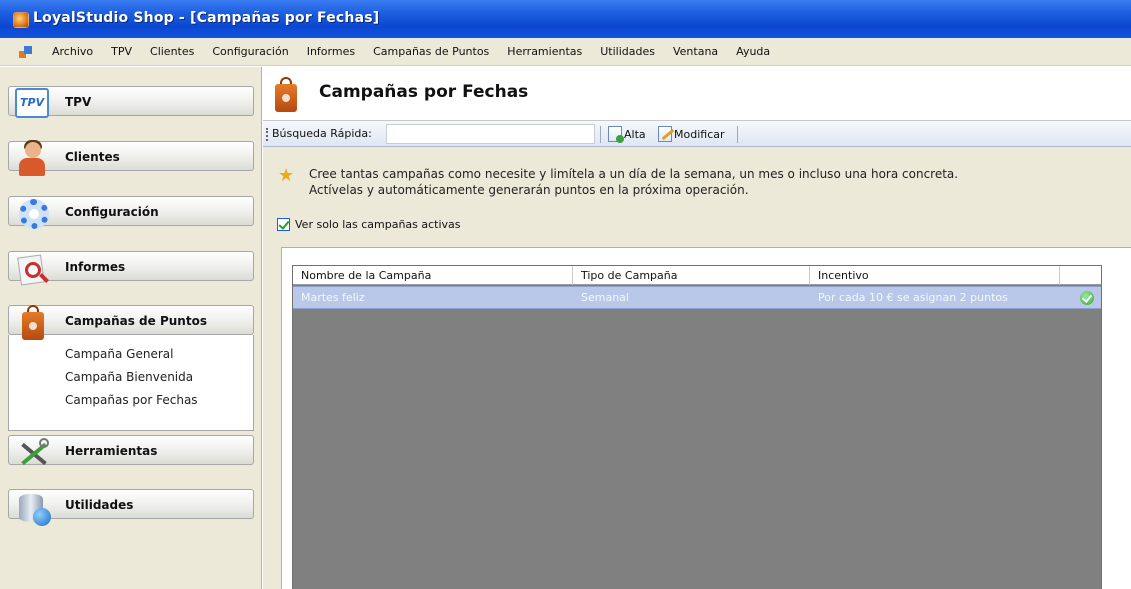 The width and height of the screenshot is (1131, 589). What do you see at coordinates (431, 51) in the screenshot?
I see `menu-campanas-de-puntos: Campañas de Puntos` at bounding box center [431, 51].